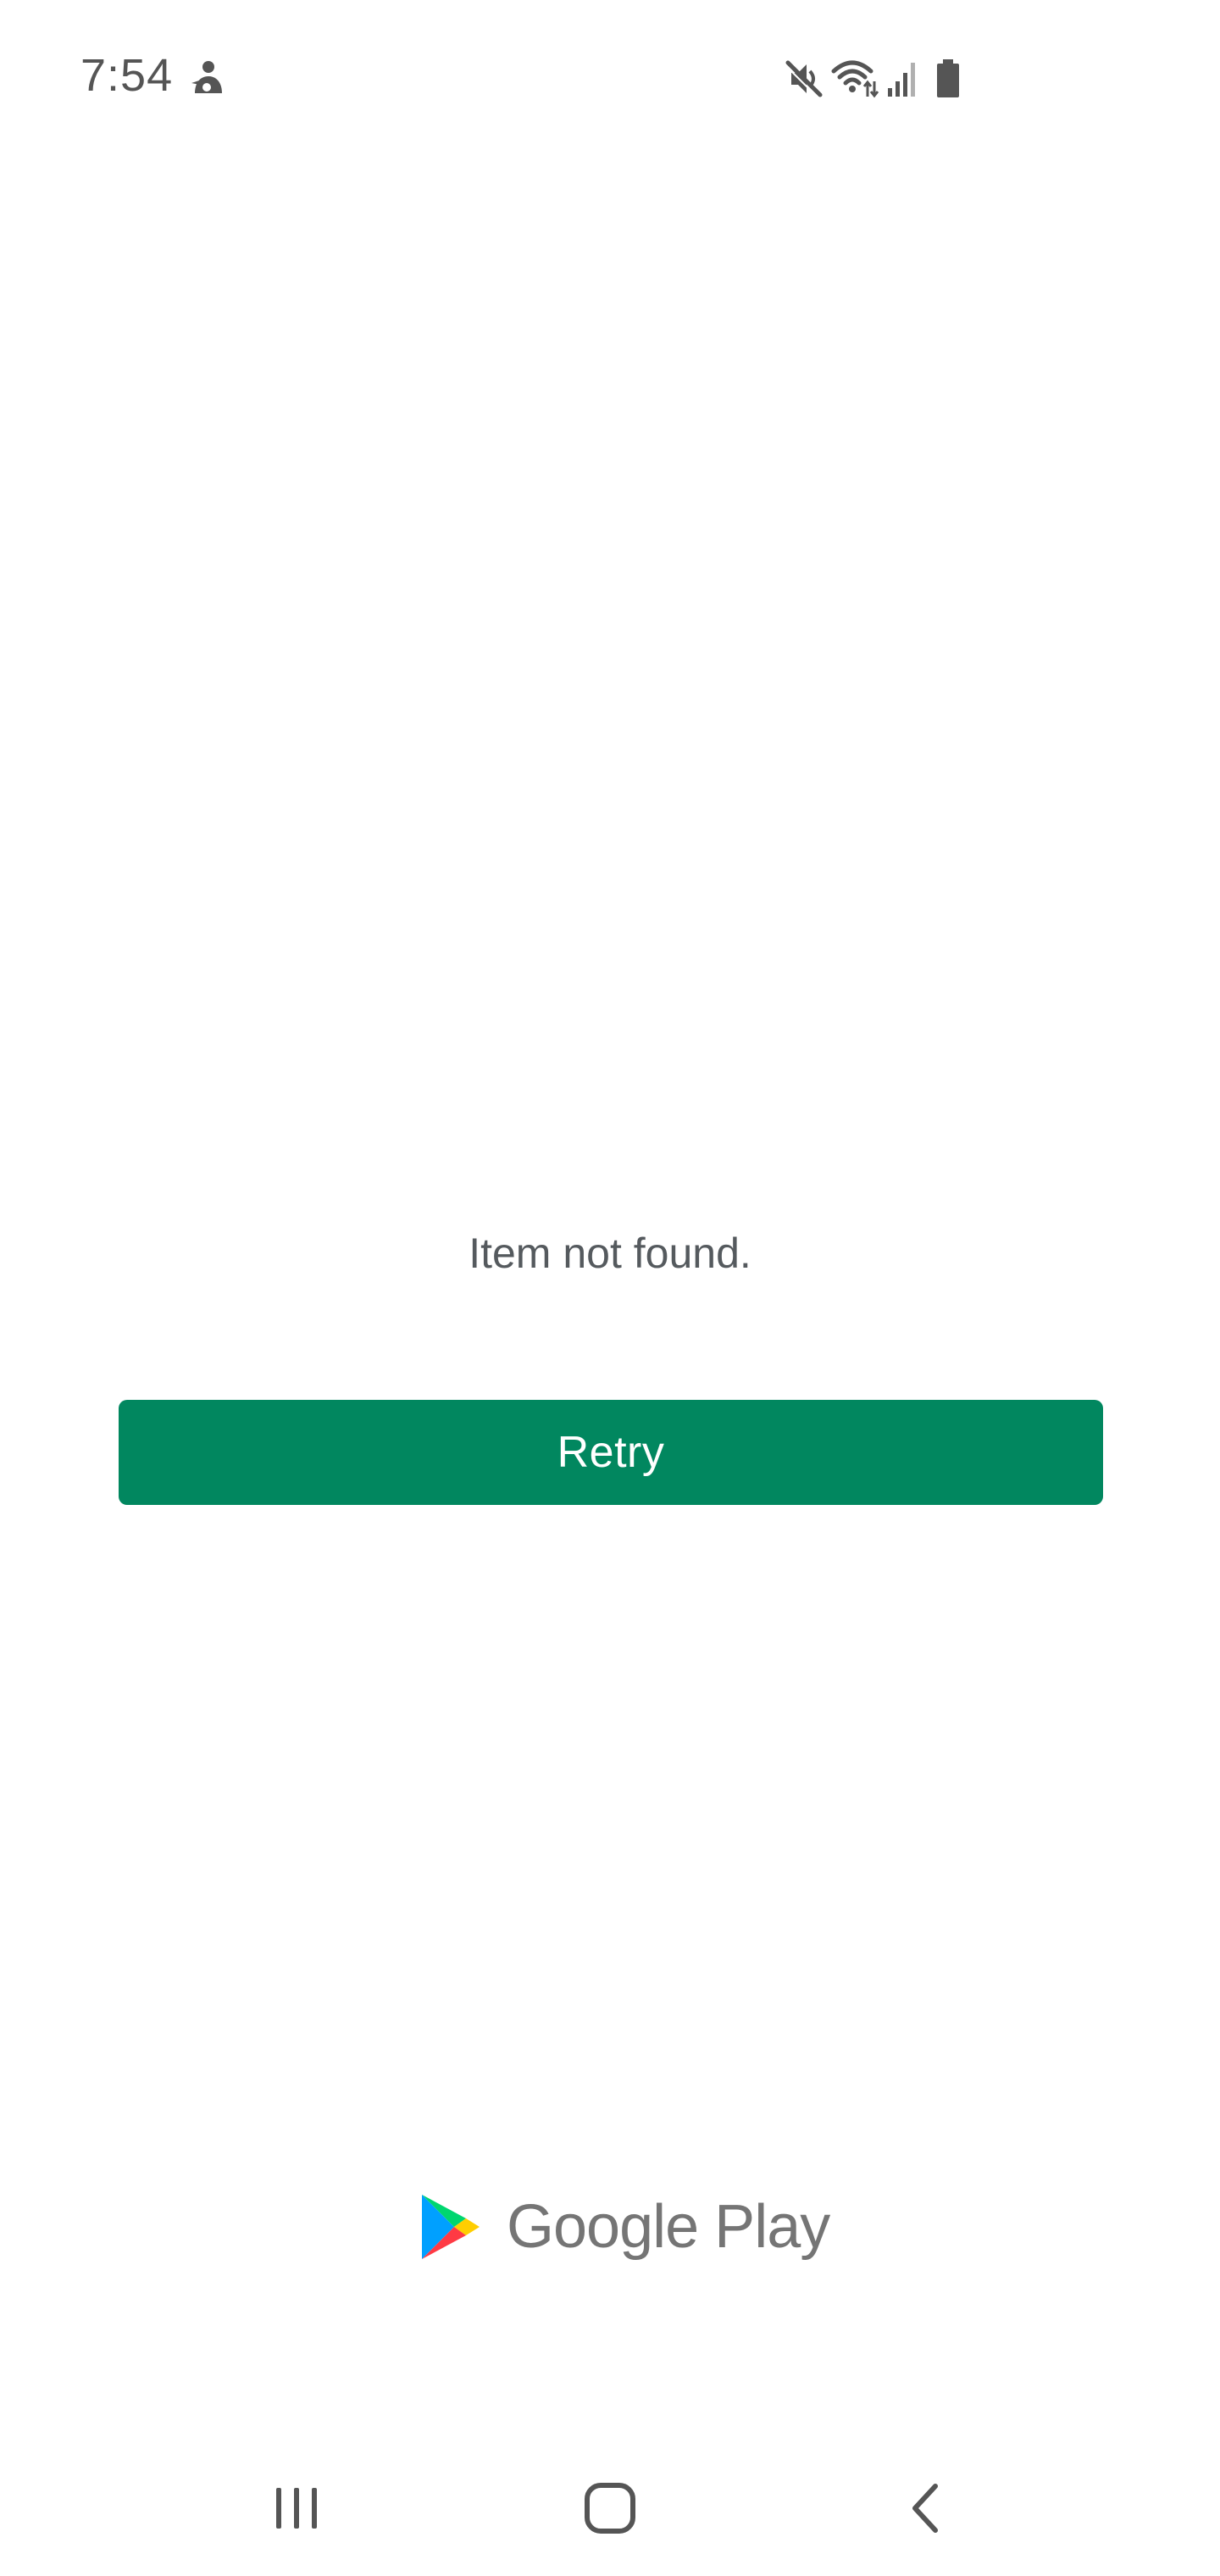 Image resolution: width=1220 pixels, height=2576 pixels. I want to click on retry-button-label: Retry, so click(611, 1452).